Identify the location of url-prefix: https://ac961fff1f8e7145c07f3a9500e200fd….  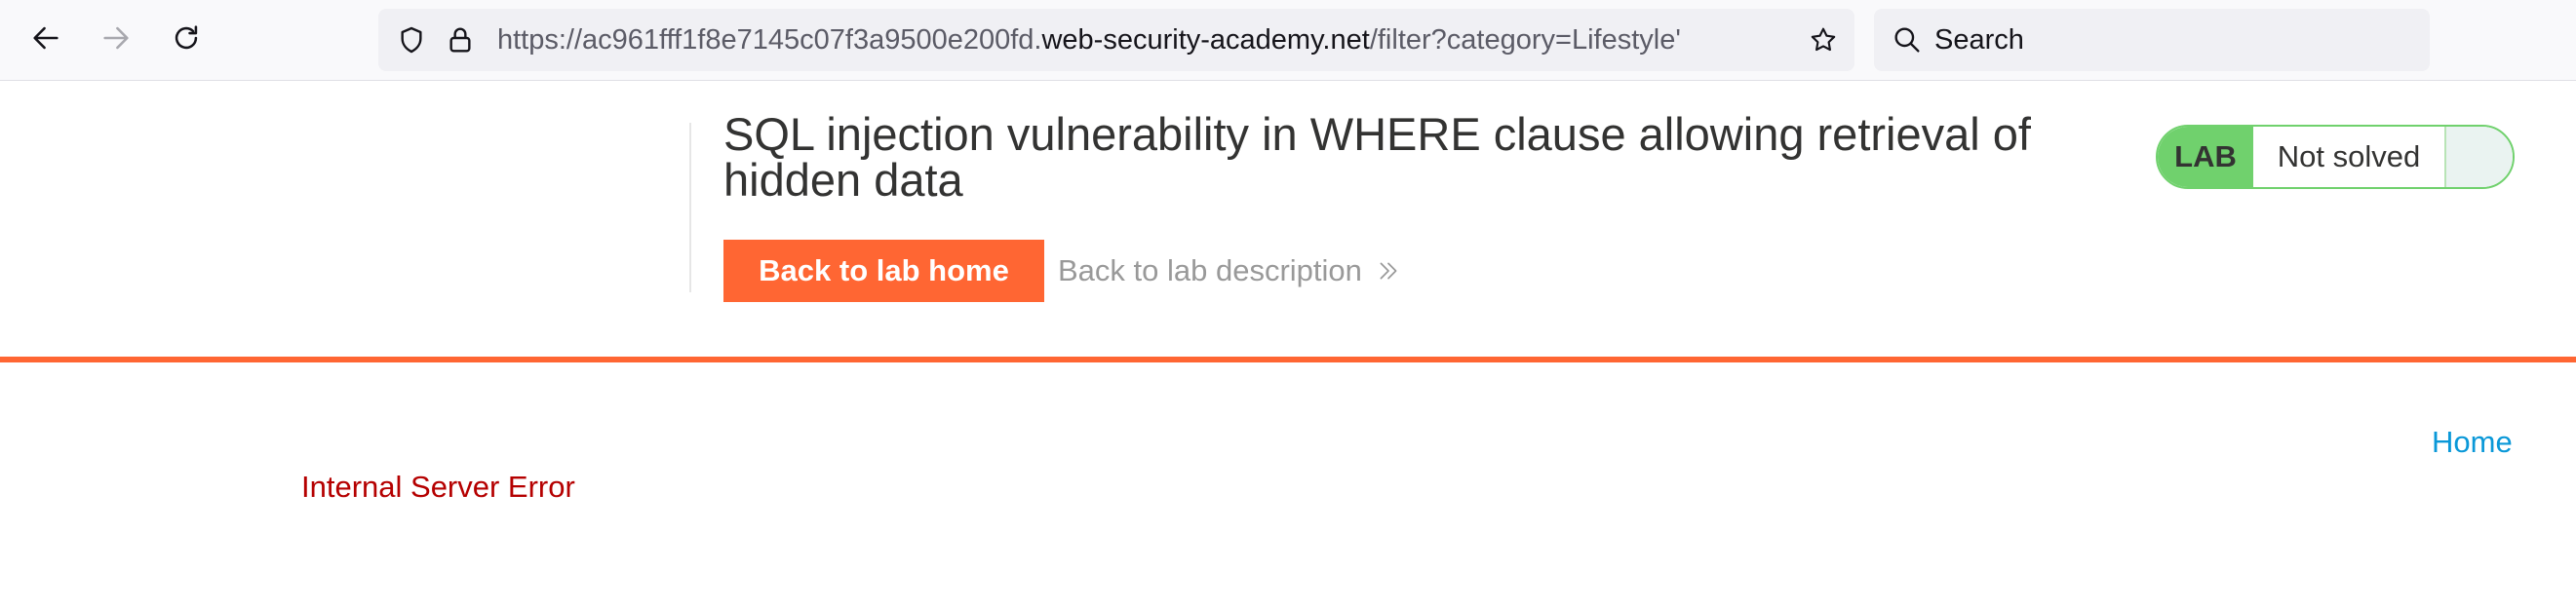
(769, 40).